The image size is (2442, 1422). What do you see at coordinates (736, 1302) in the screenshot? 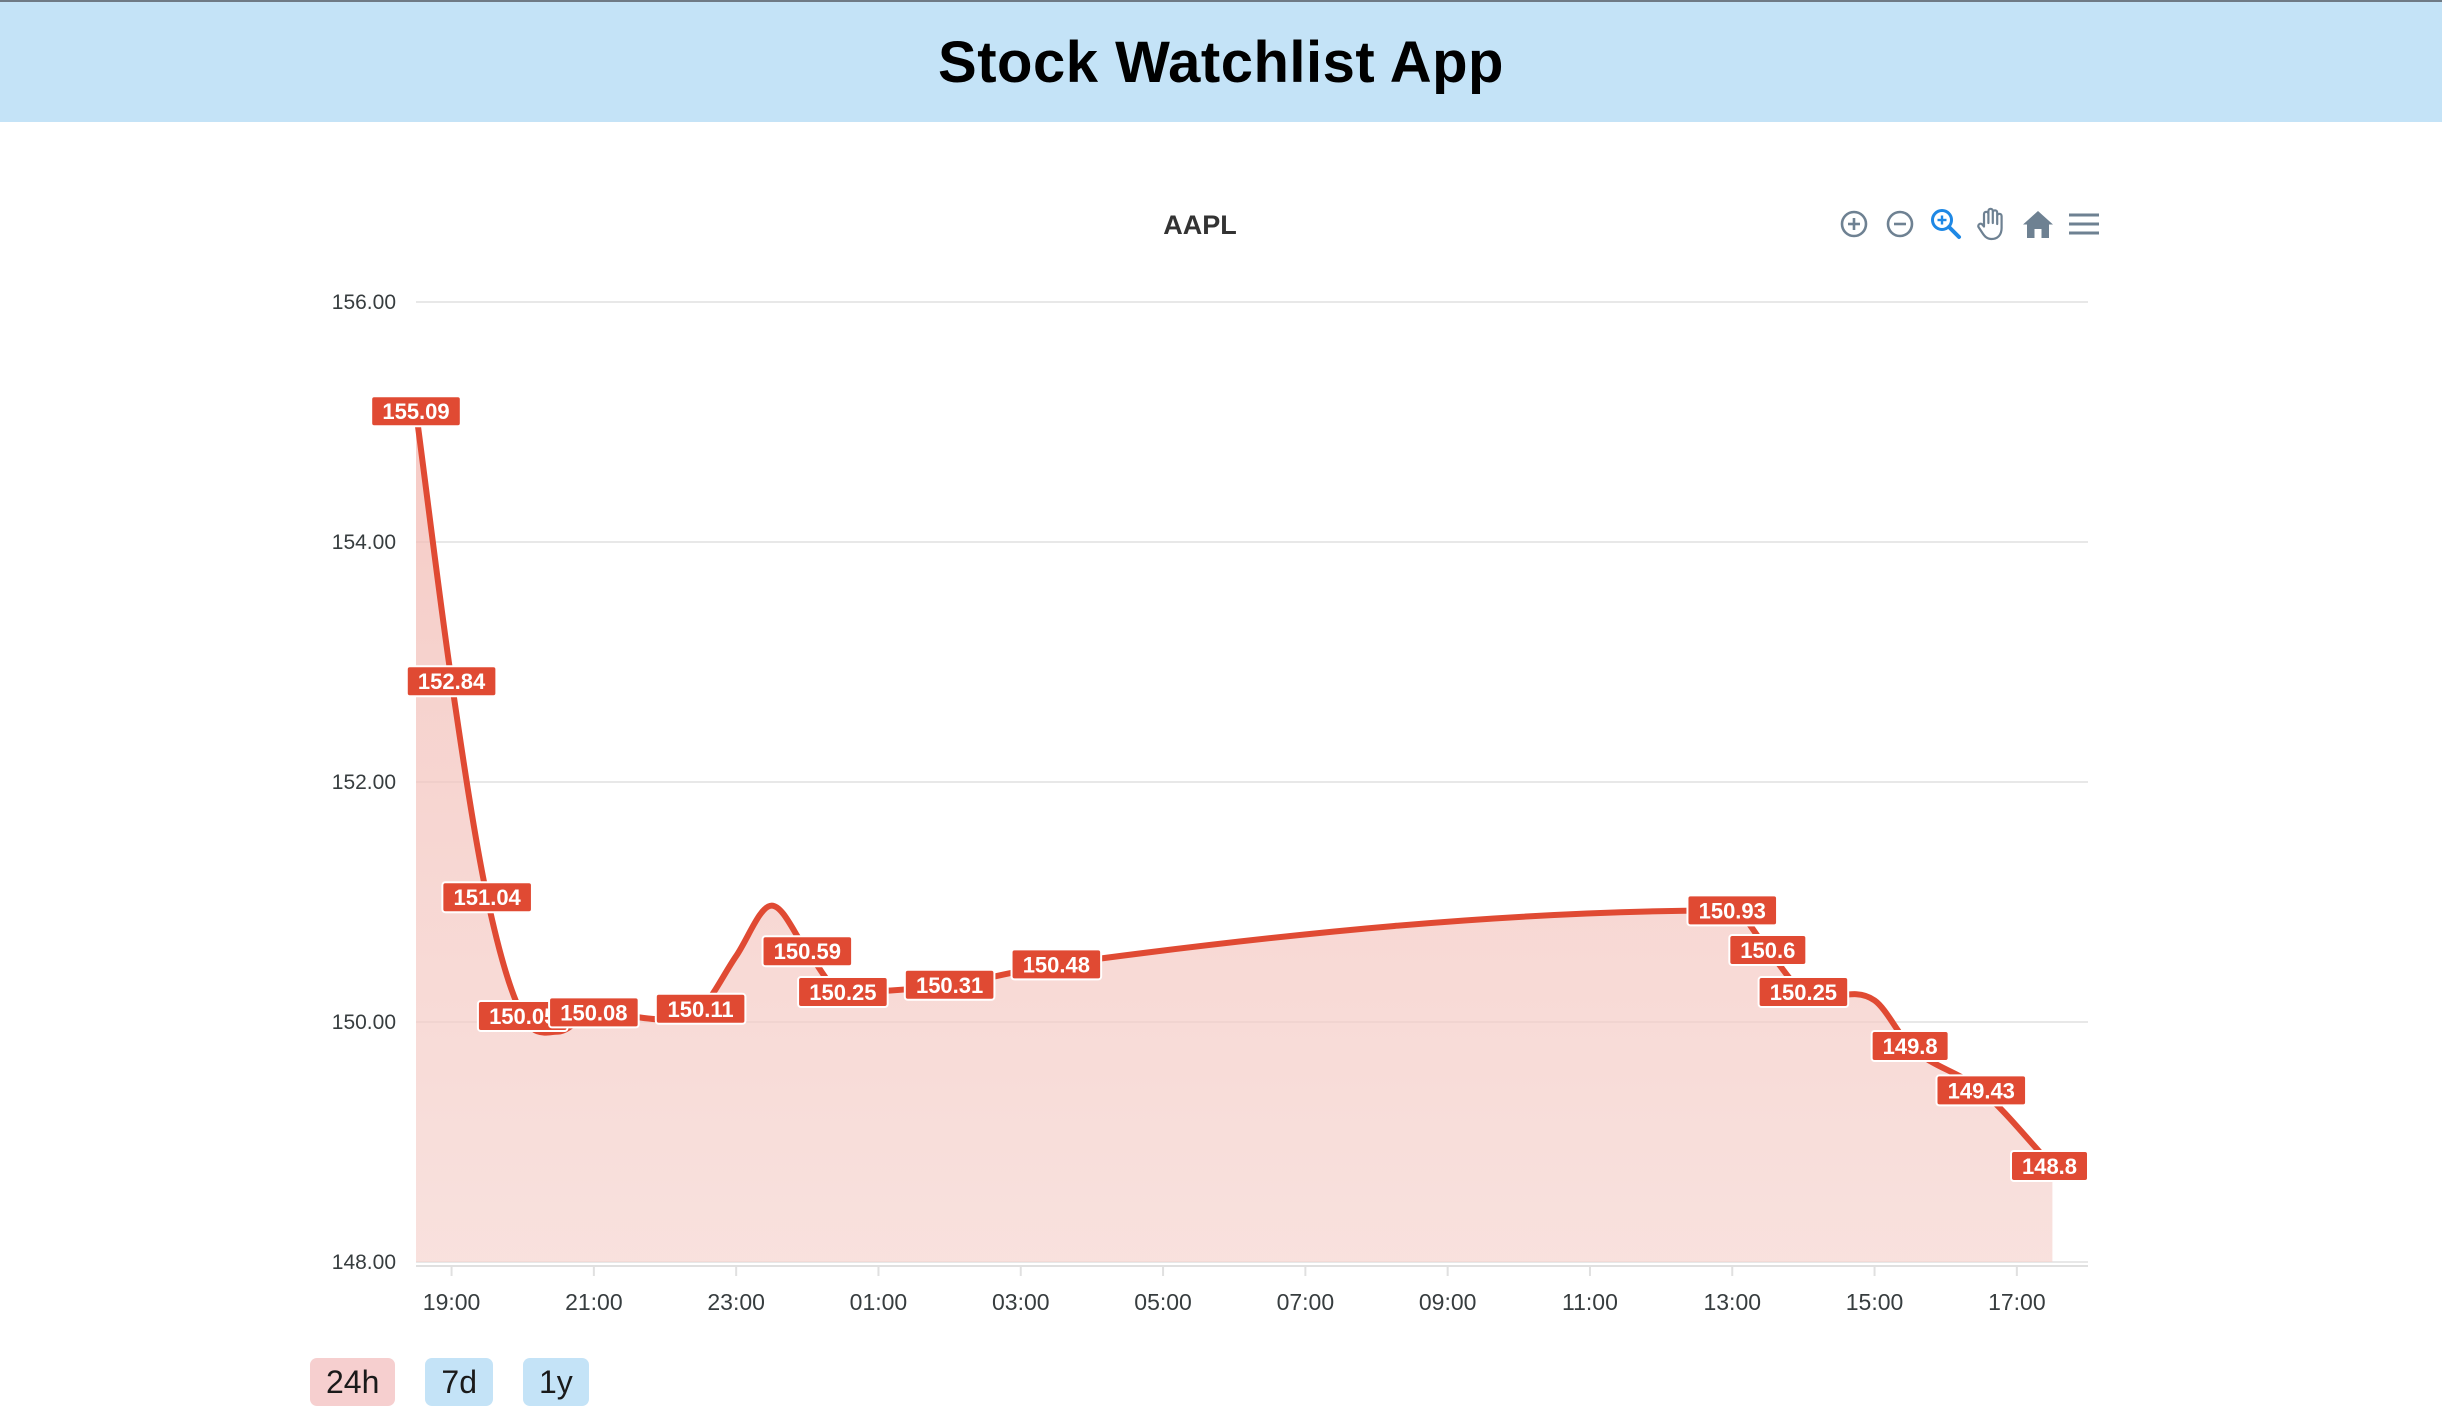
I see `x-tick-label: 23:00` at bounding box center [736, 1302].